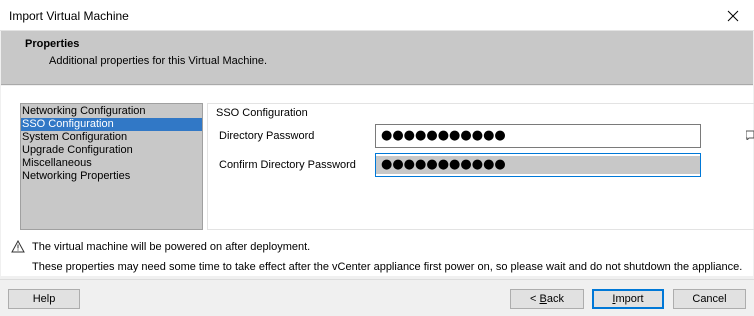 This screenshot has width=754, height=316. I want to click on help-button: Help, so click(44, 299).